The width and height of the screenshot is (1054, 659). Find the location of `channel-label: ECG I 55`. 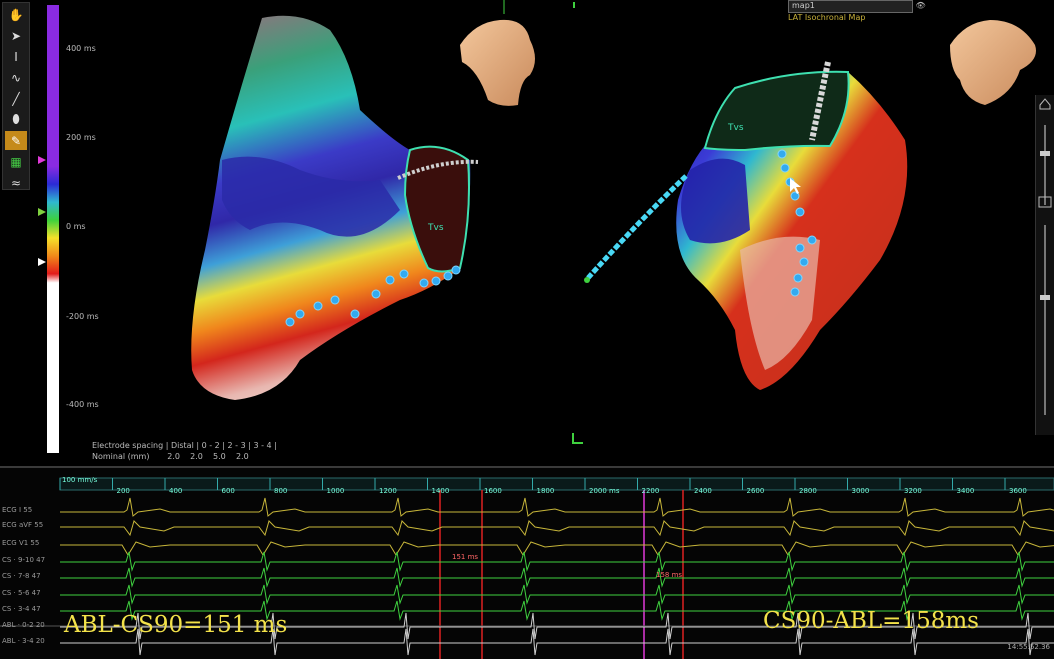

channel-label: ECG I 55 is located at coordinates (17, 510).